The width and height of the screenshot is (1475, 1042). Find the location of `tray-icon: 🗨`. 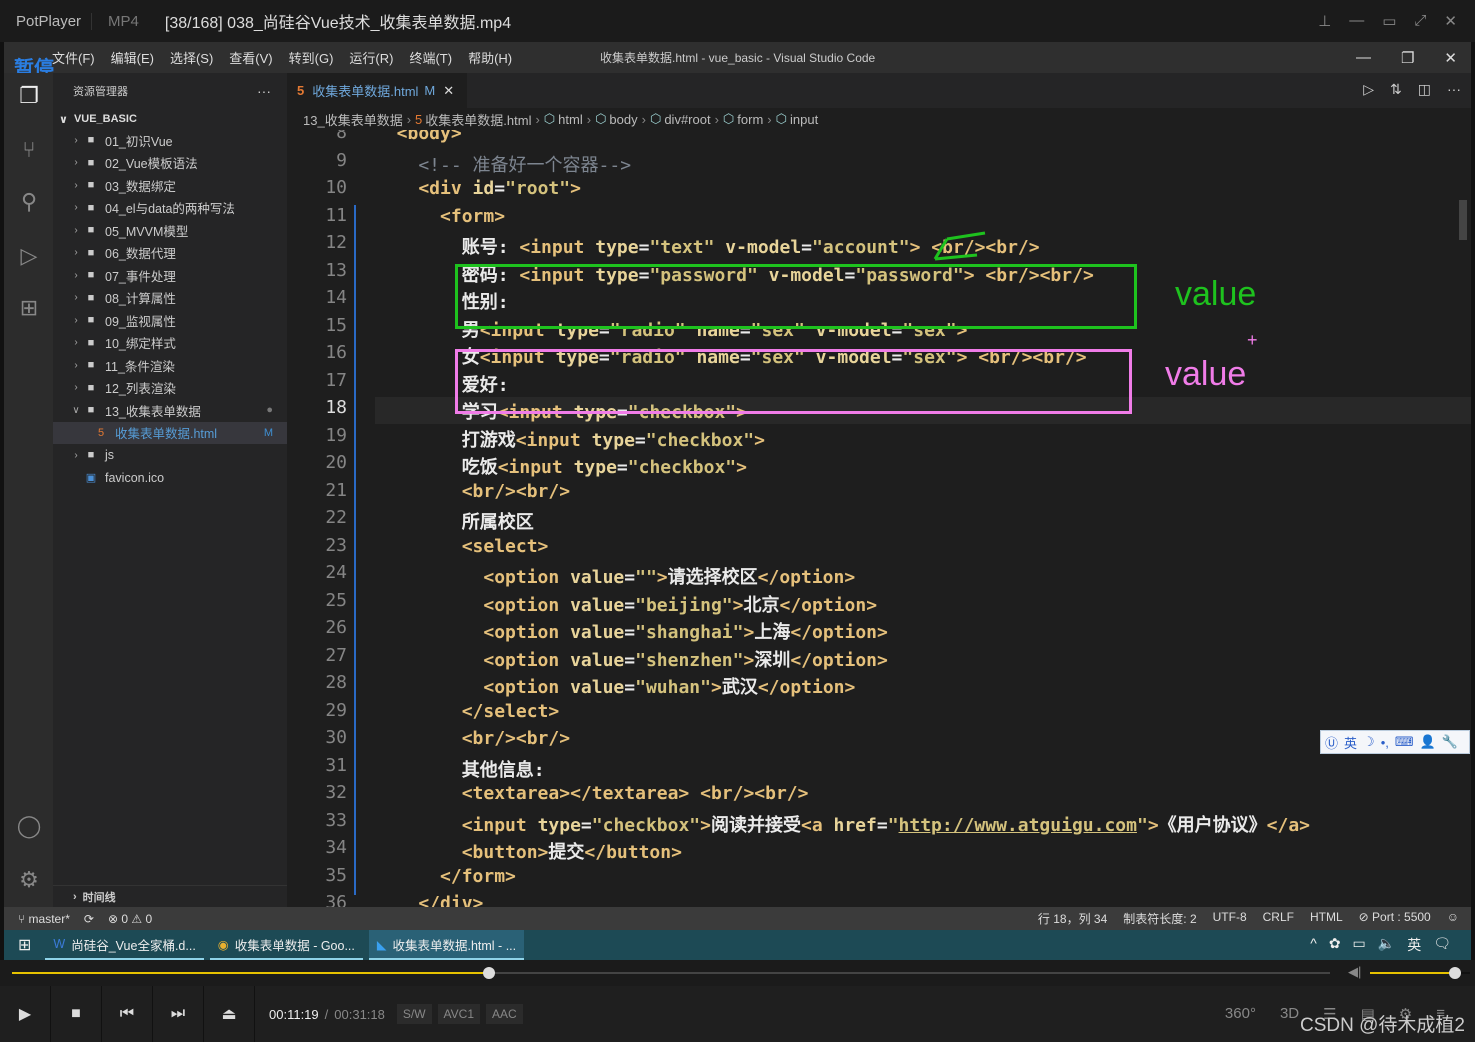

tray-icon: 🗨 is located at coordinates (1442, 945).